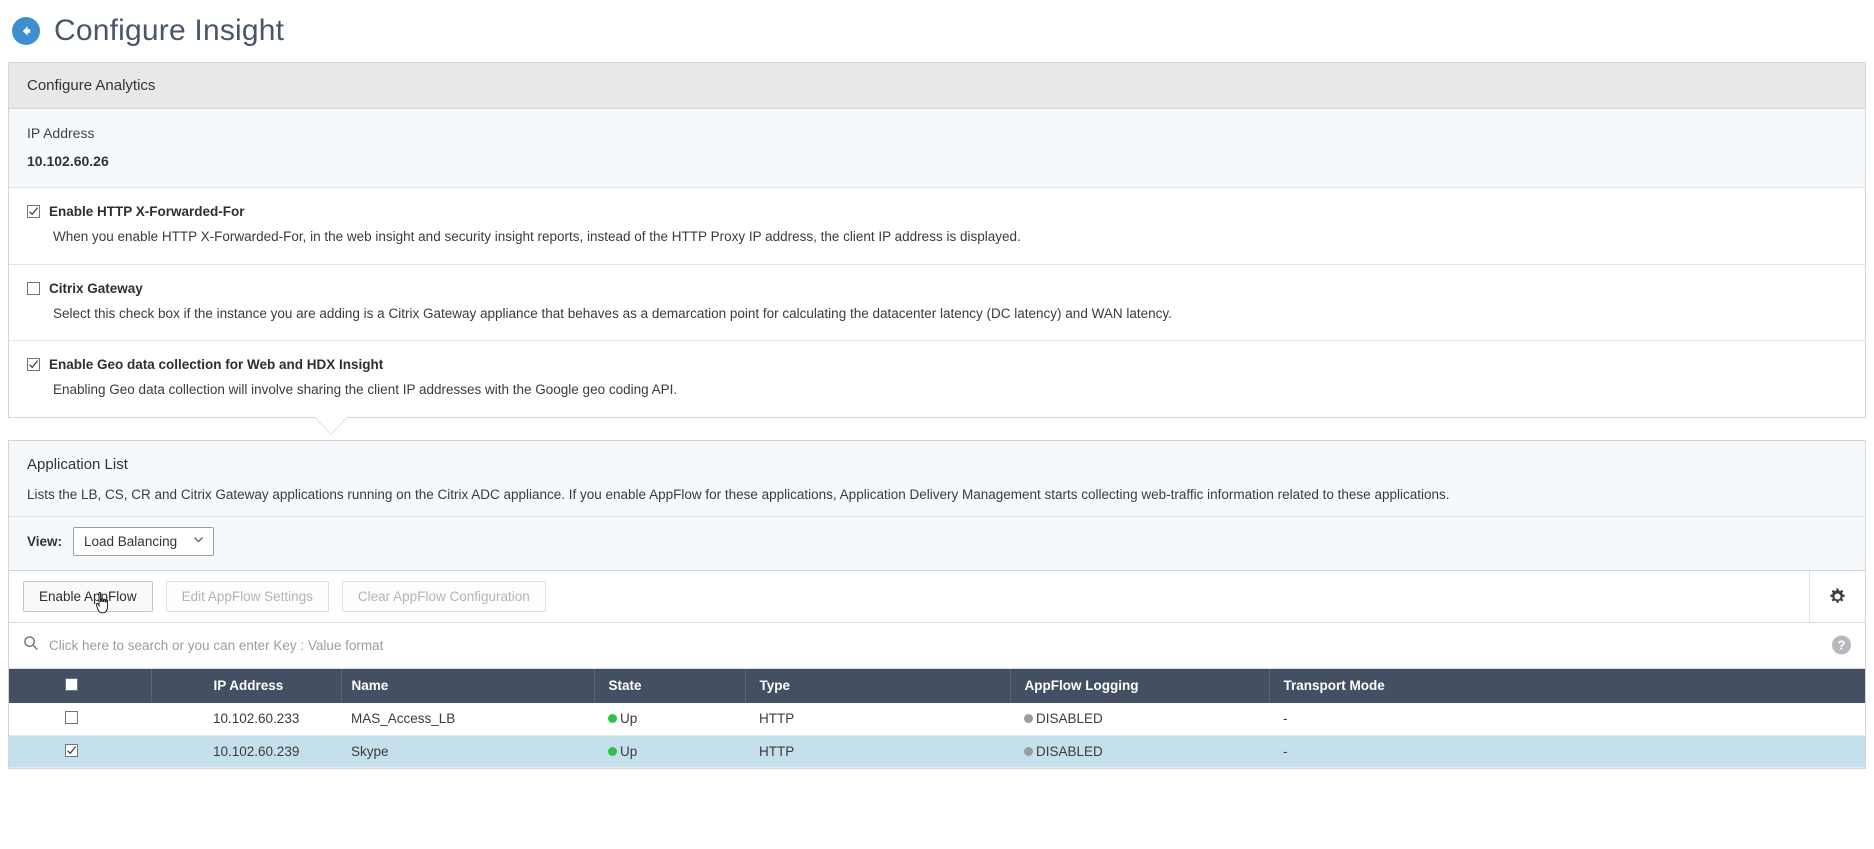 This screenshot has width=1874, height=849. What do you see at coordinates (467, 719) in the screenshot?
I see `cell-name: MAS_Access_LB` at bounding box center [467, 719].